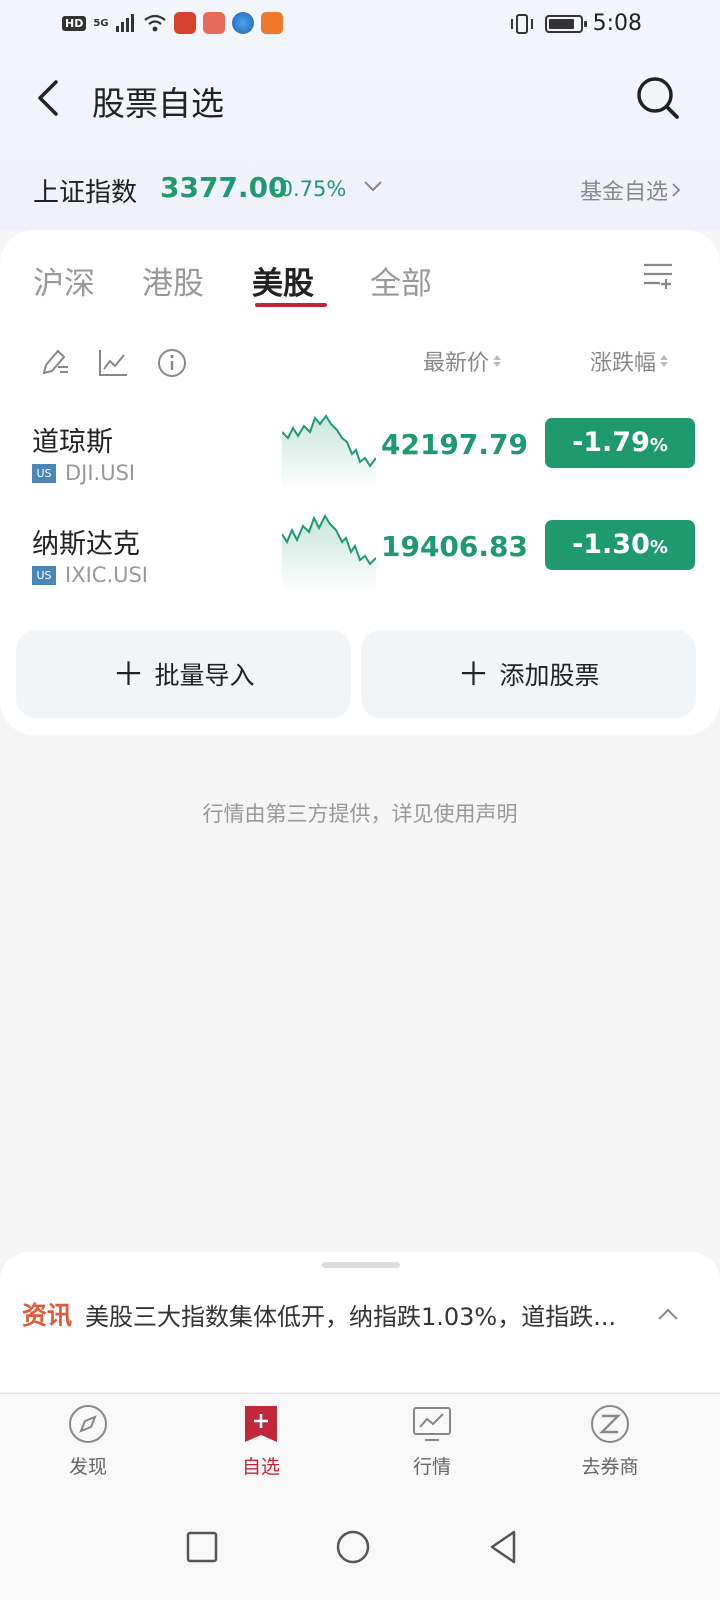  I want to click on fund-watchlist-link: 基金自选, so click(631, 190).